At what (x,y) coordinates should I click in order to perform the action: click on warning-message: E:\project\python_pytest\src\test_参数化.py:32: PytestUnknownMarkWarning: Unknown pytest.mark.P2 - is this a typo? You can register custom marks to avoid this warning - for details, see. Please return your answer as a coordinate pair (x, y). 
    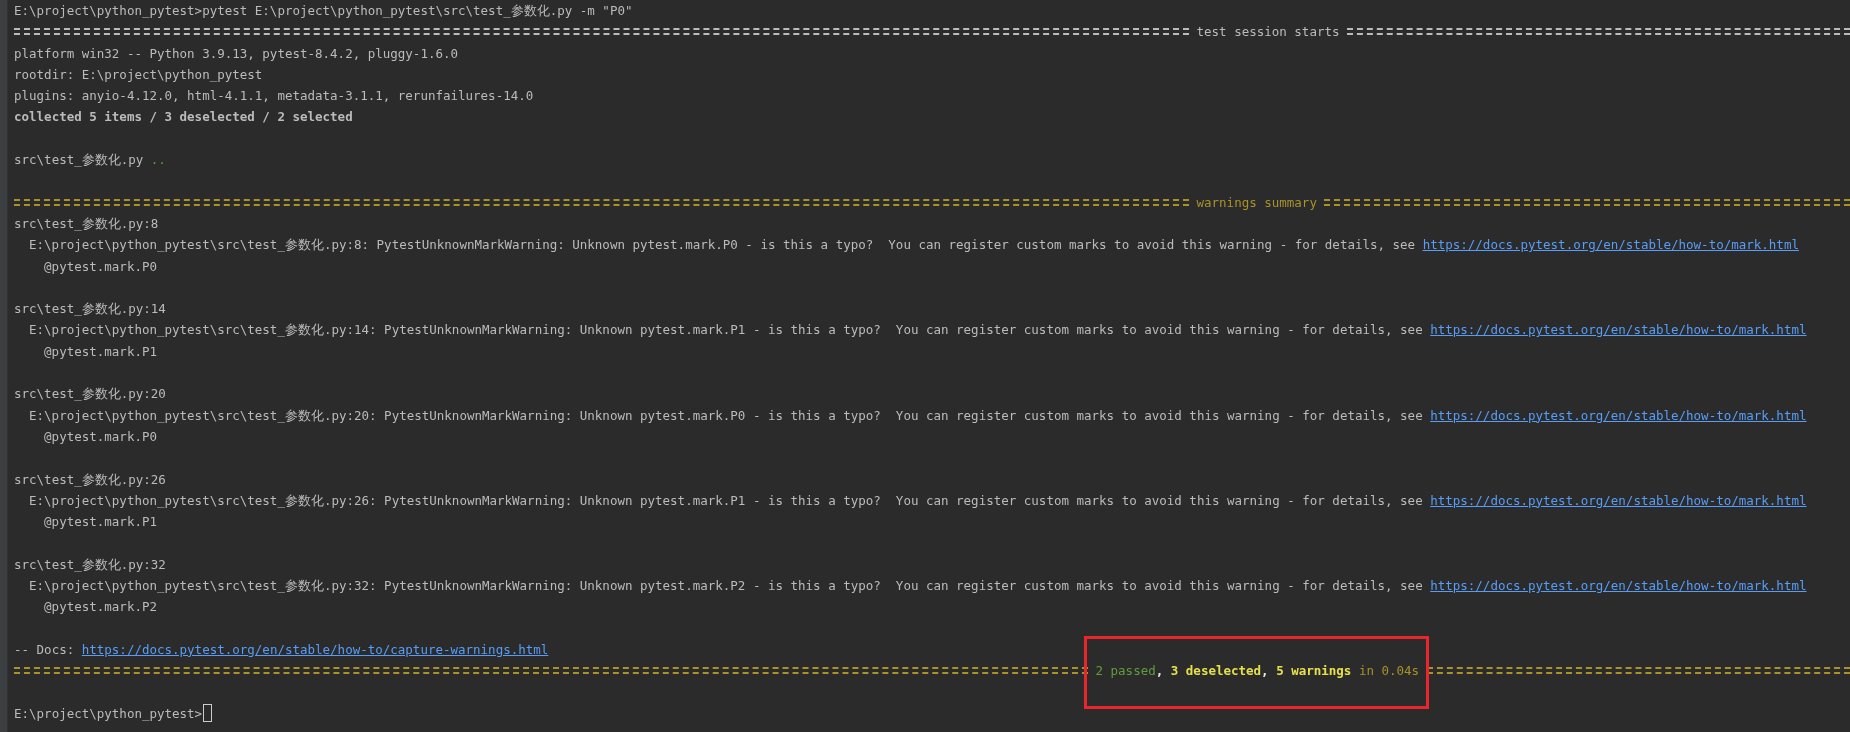
    Looking at the image, I should click on (726, 586).